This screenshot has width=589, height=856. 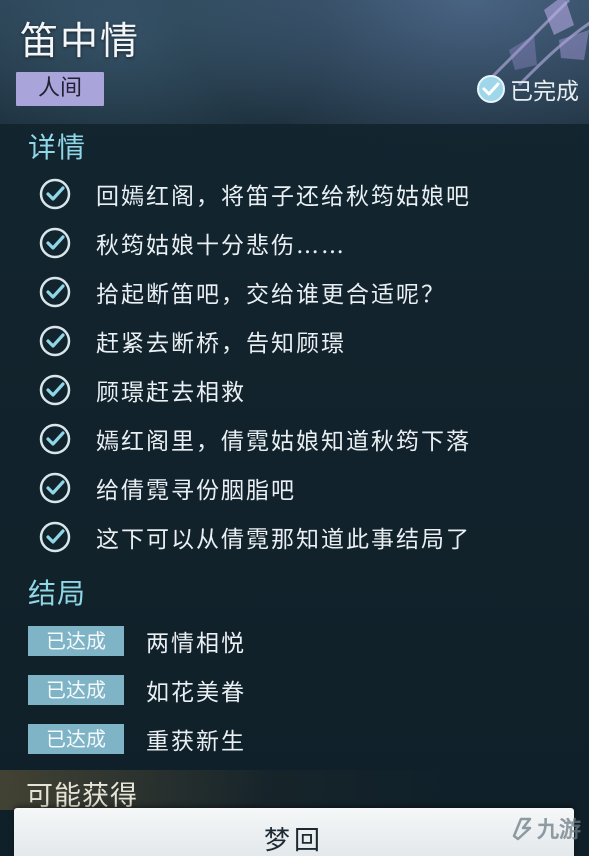 What do you see at coordinates (196, 693) in the screenshot?
I see `ending-name: 如花美眷` at bounding box center [196, 693].